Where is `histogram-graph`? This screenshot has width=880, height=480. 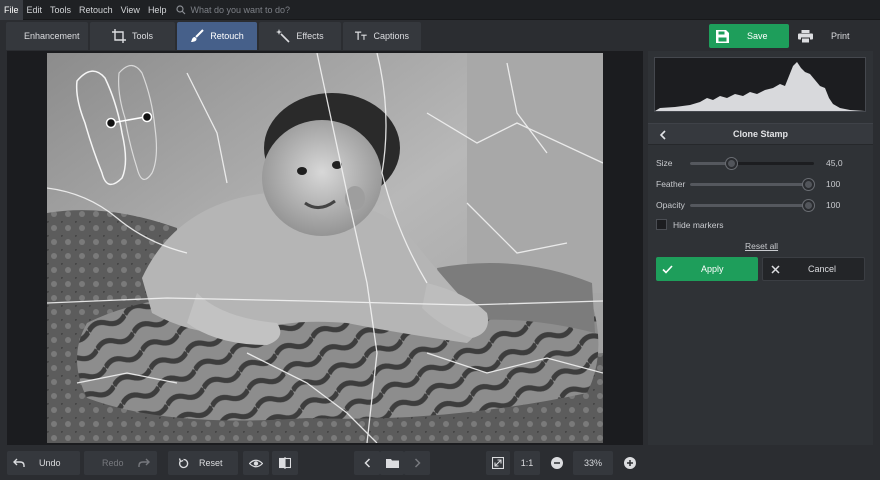
histogram-graph is located at coordinates (760, 86).